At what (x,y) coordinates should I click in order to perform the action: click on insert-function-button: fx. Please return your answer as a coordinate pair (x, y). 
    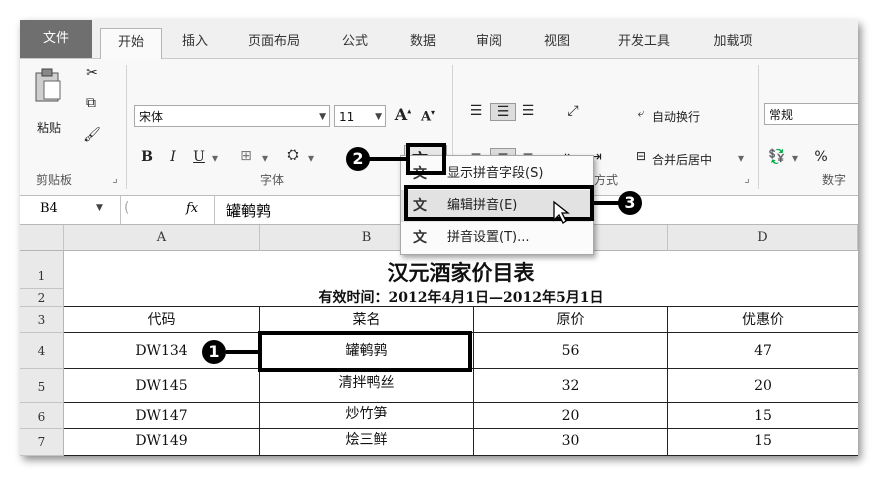
    Looking at the image, I should click on (192, 208).